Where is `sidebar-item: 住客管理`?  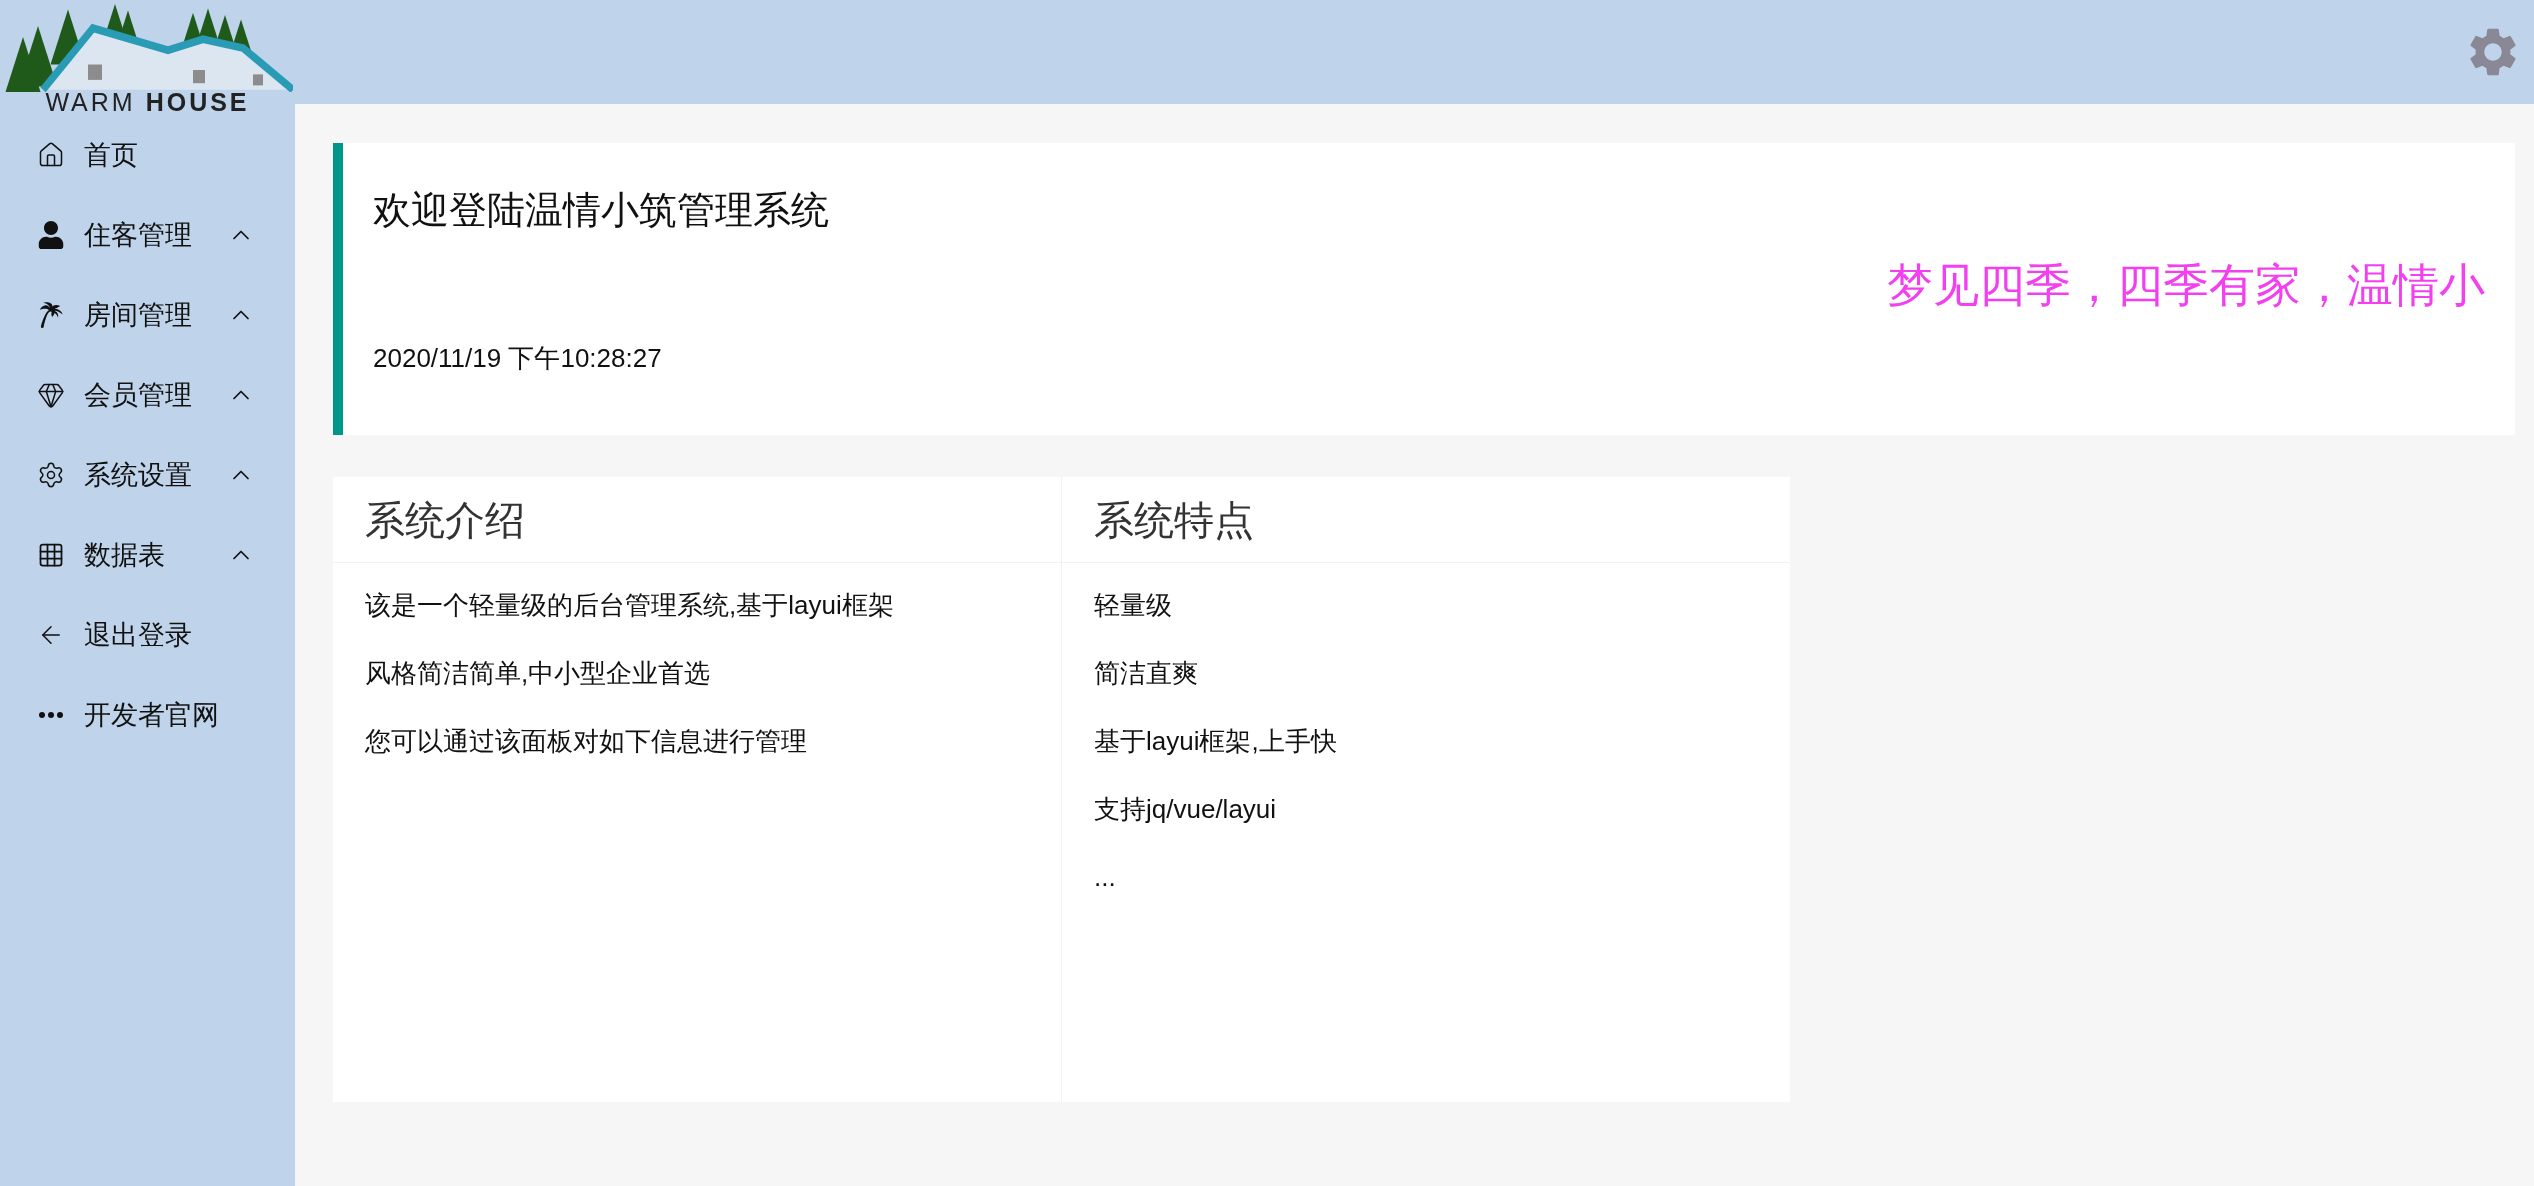 sidebar-item: 住客管理 is located at coordinates (147, 235).